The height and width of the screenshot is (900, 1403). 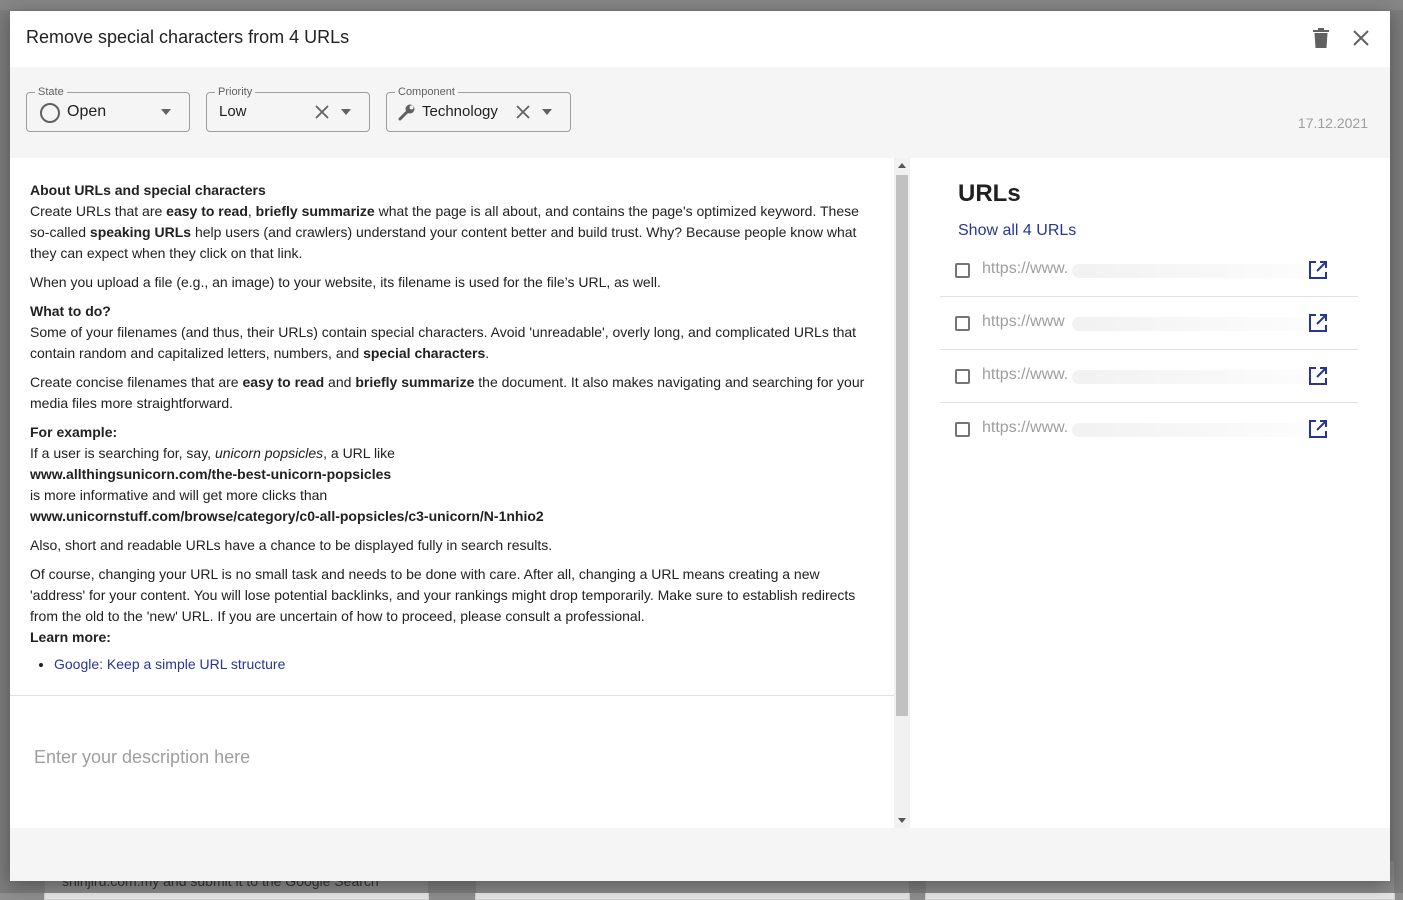 I want to click on dialog-title: Remove special characters from 4 URLs, so click(x=188, y=37).